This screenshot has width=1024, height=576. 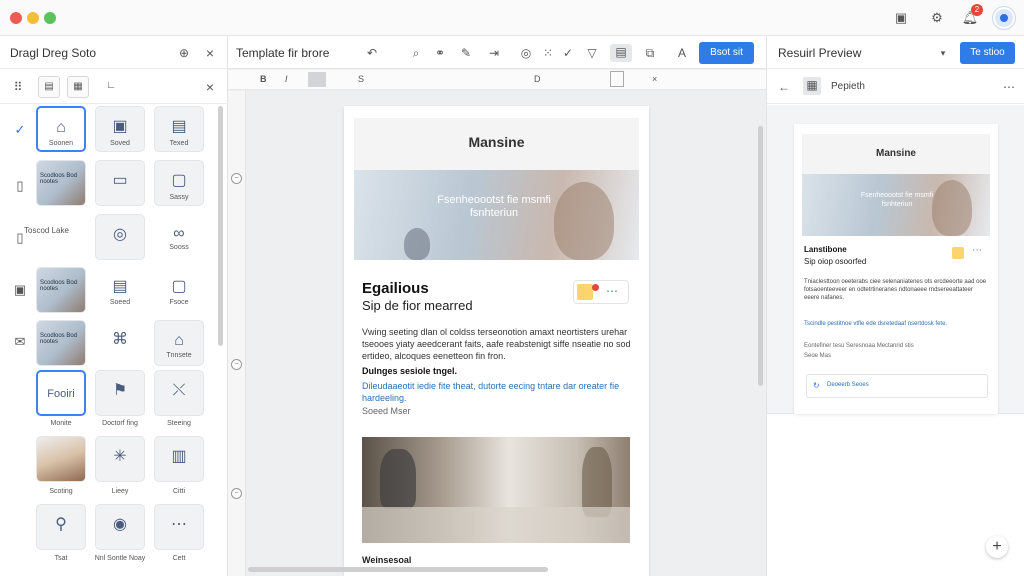 What do you see at coordinates (20, 186) in the screenshot?
I see `bookmark-icon: ▯` at bounding box center [20, 186].